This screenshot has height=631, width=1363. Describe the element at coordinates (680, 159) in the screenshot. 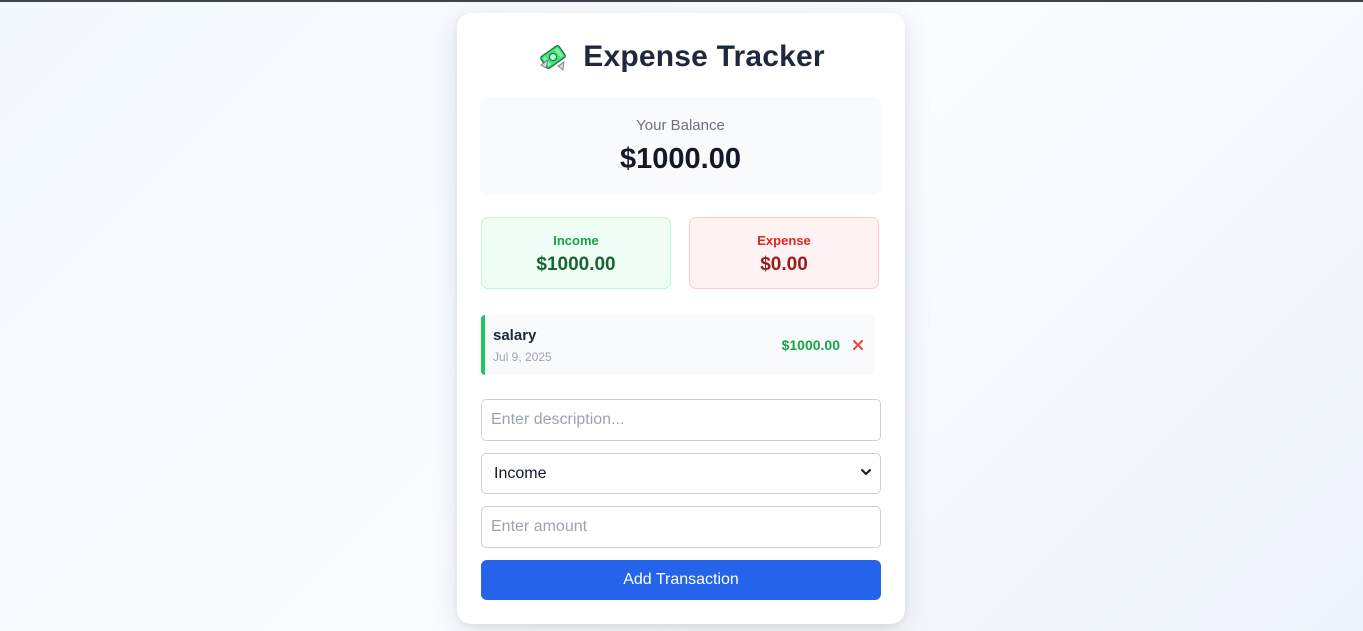

I see `balance-value: $1000.00` at that location.